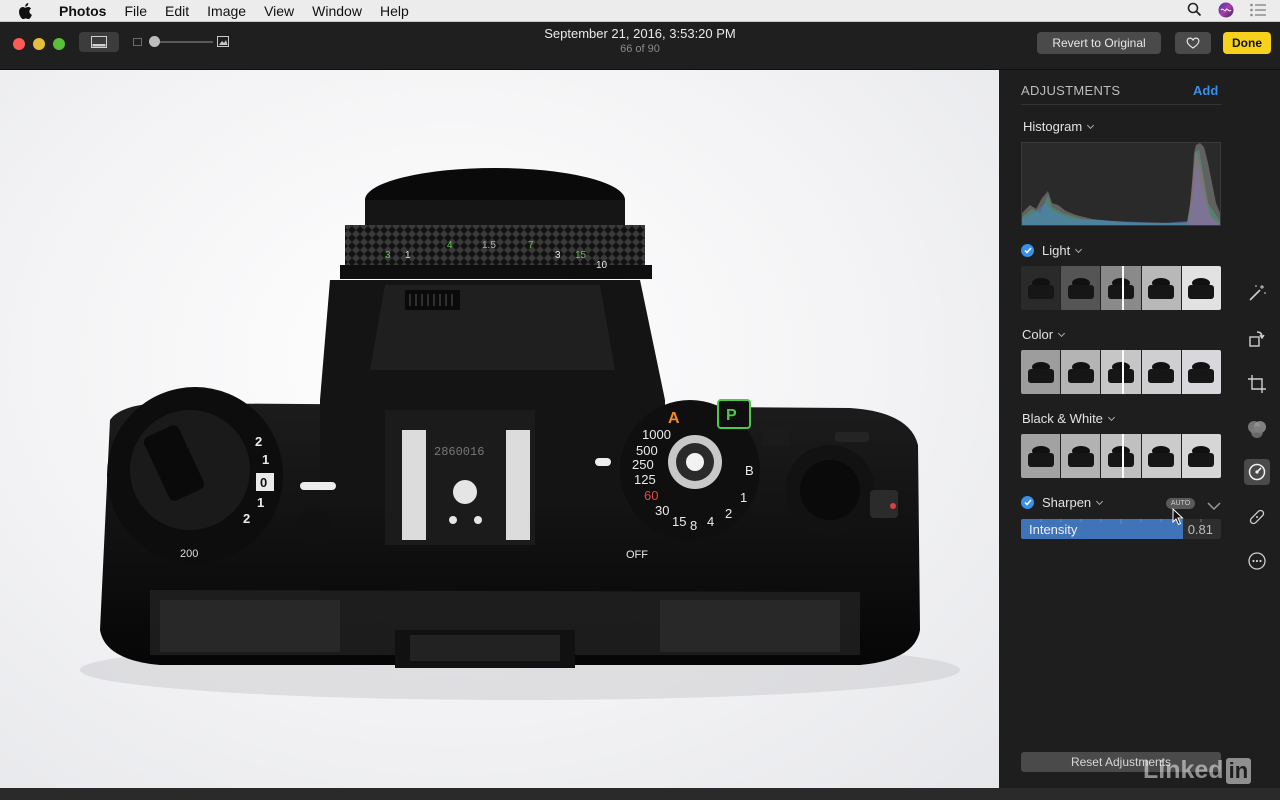  I want to click on histogram-section-toggle: Histogram, so click(1059, 126).